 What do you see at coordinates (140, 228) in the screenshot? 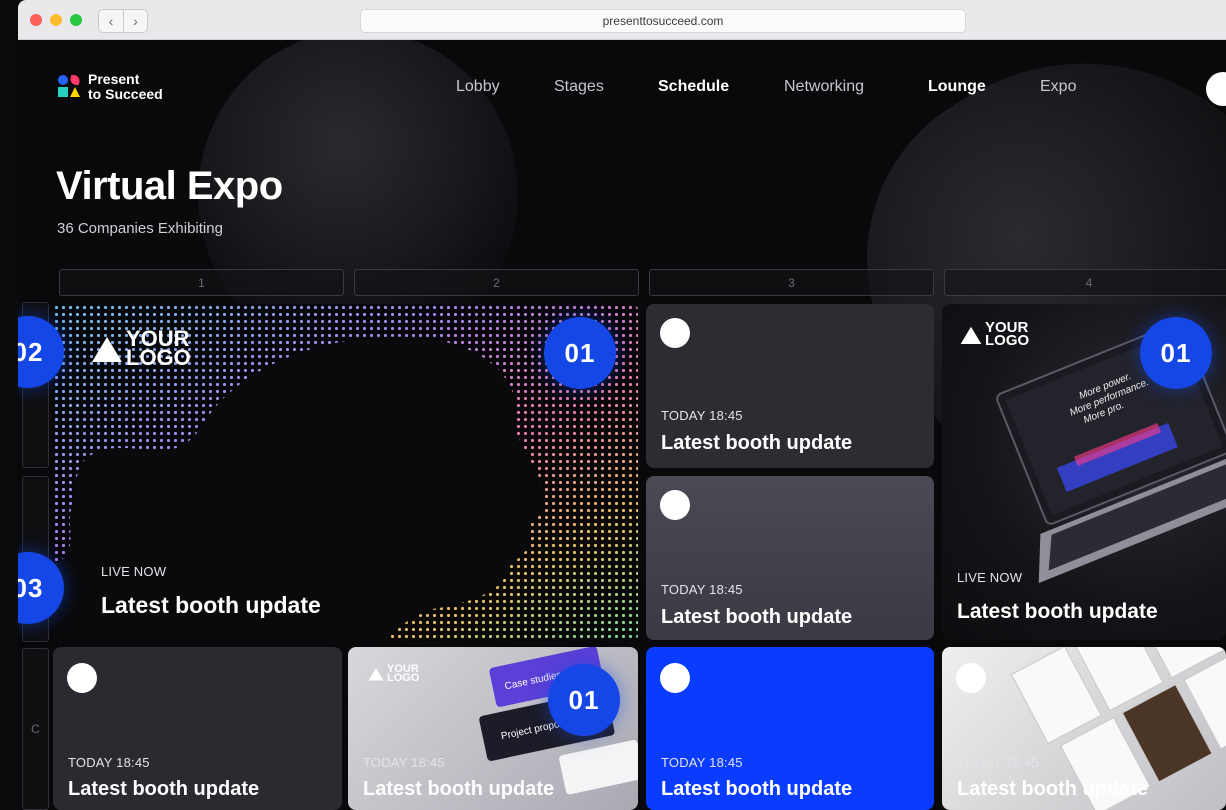
I see `page-subtitle: 36 Companies Exhibiting` at bounding box center [140, 228].